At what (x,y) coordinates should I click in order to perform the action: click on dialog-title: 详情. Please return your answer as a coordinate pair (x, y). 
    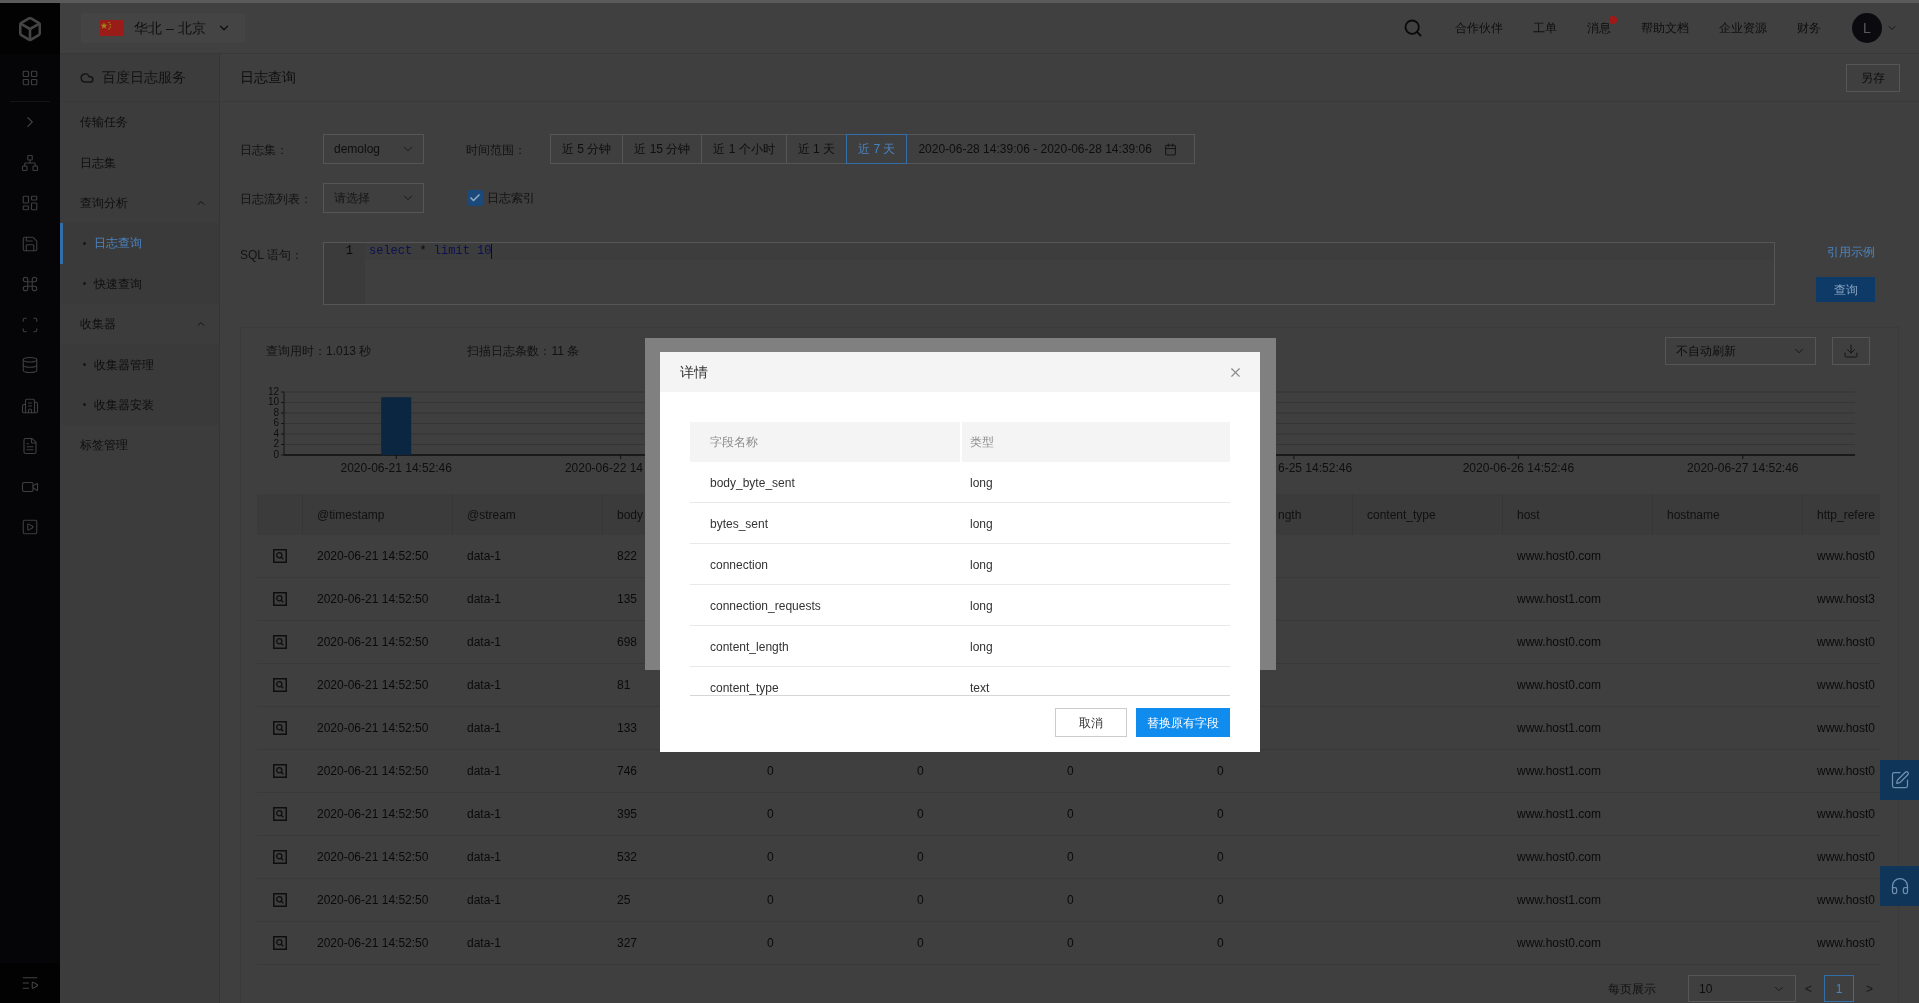
    Looking at the image, I should click on (694, 372).